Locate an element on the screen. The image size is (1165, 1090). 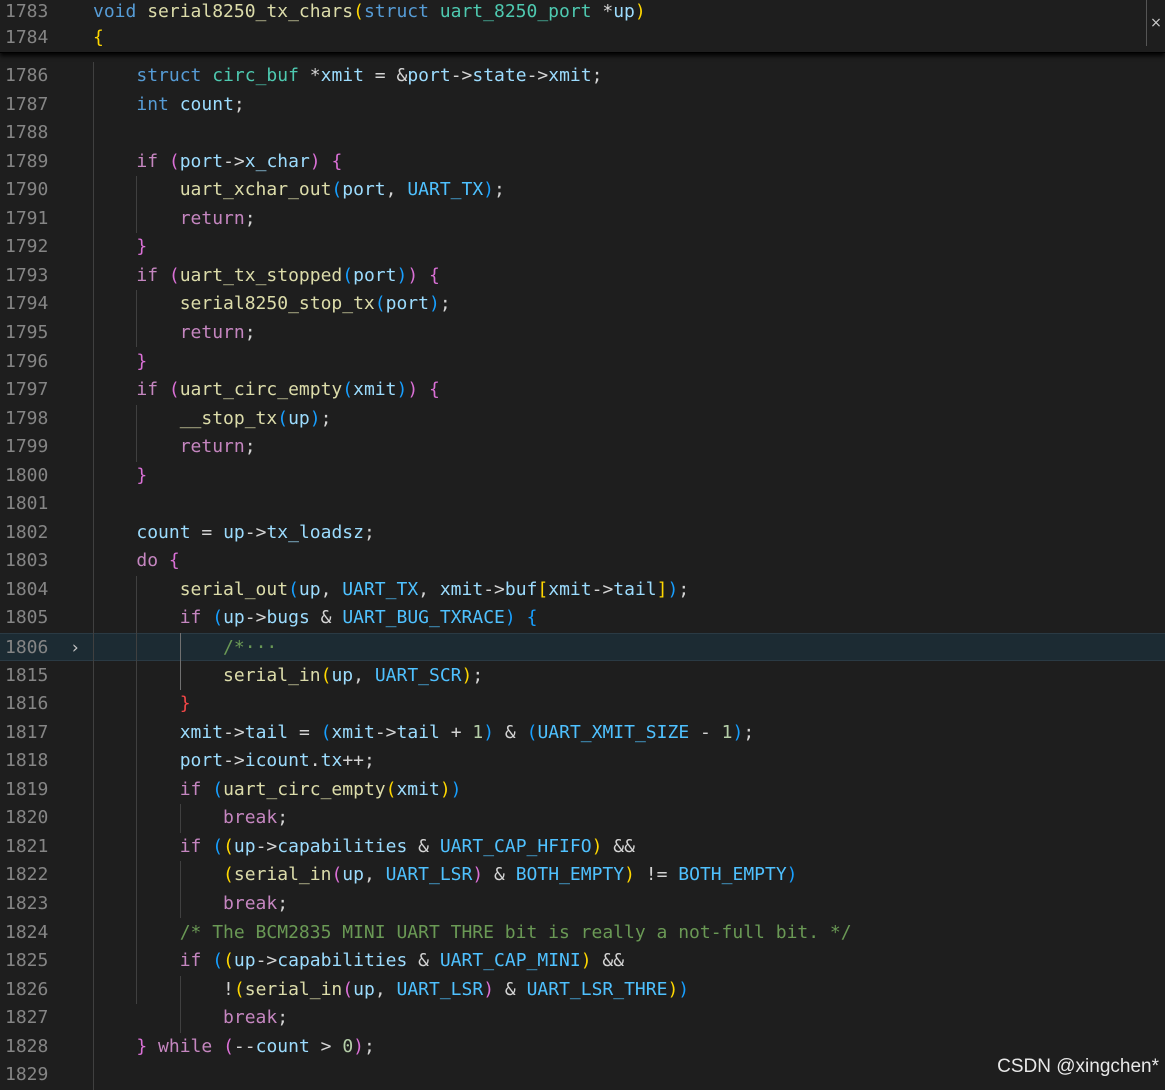
code-line: 1799 return; is located at coordinates (582, 447).